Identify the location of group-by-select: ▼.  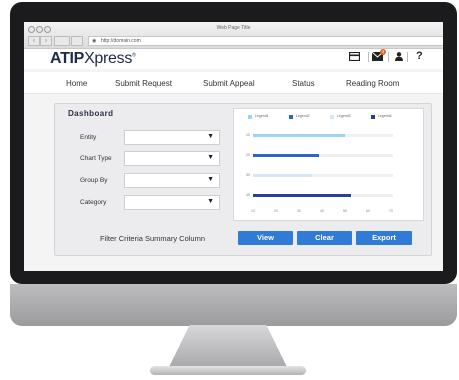
(172, 180).